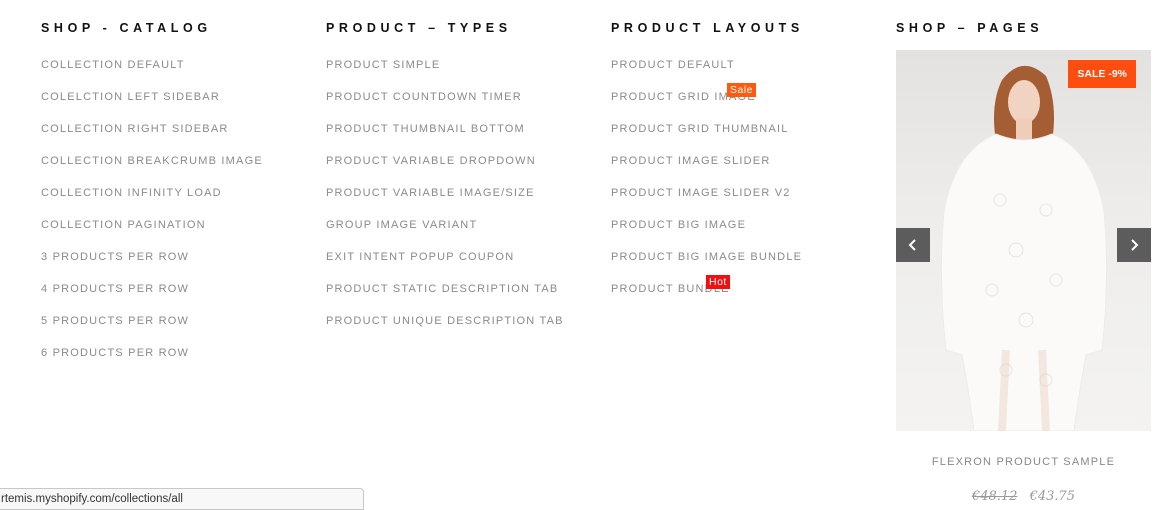  Describe the element at coordinates (970, 28) in the screenshot. I see `column-title: SHOP – PAGES` at that location.